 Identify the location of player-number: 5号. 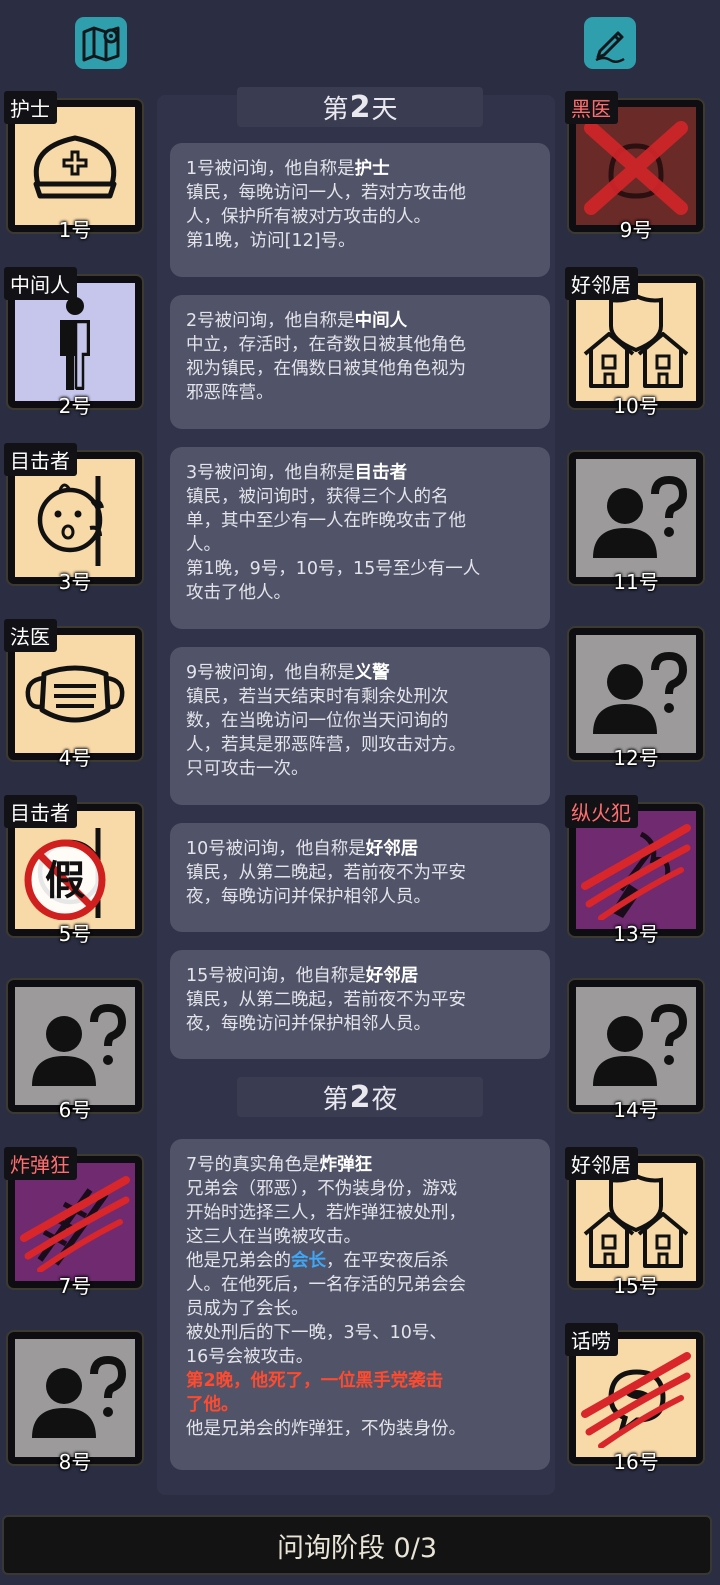
(75, 934).